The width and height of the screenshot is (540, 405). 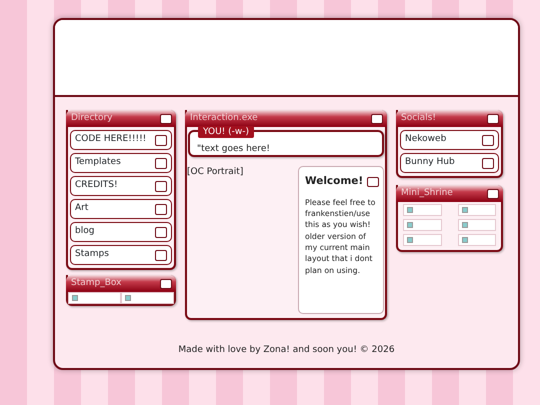 I want to click on panel-title: Mini_Shrine, so click(x=427, y=193).